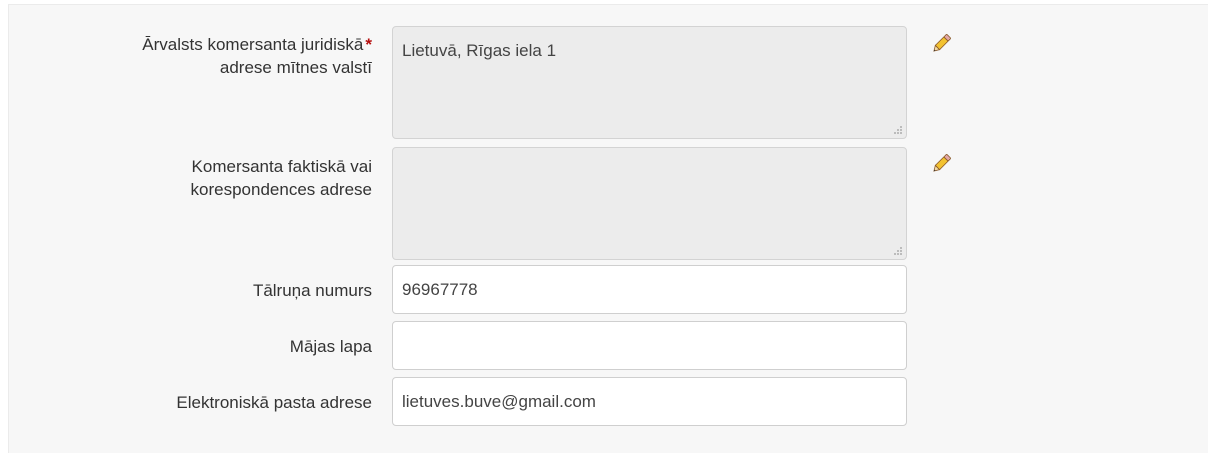 This screenshot has width=1208, height=453. What do you see at coordinates (281, 189) in the screenshot?
I see `actual-address-label-line2: korespondences adrese` at bounding box center [281, 189].